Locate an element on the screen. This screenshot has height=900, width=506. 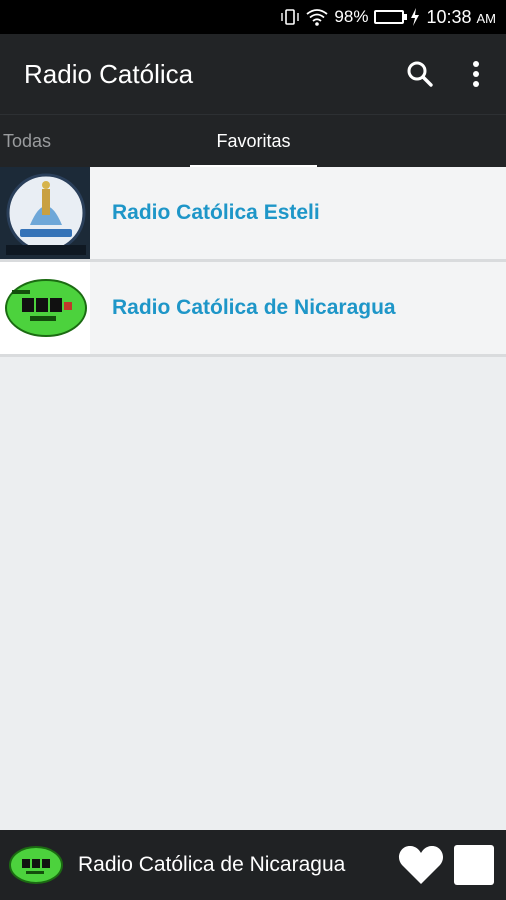
player-bar: Radio Católica de Nicaragua is located at coordinates (253, 865).